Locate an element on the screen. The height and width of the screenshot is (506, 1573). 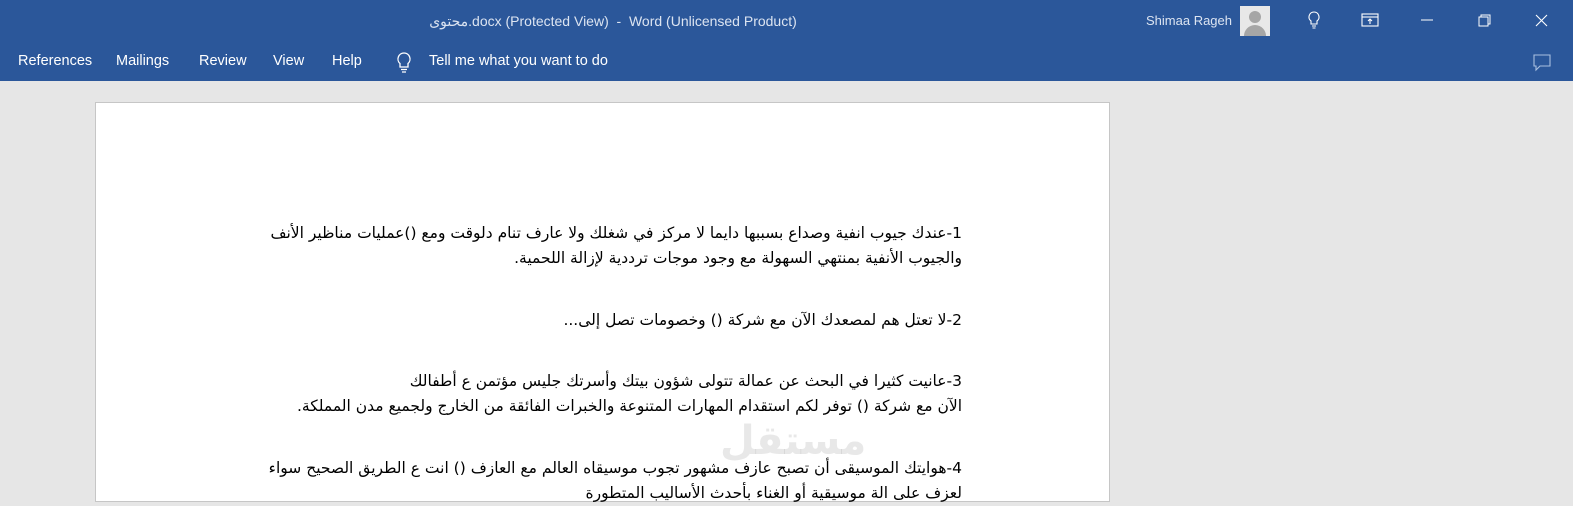
tab-mailings: Mailings is located at coordinates (142, 61).